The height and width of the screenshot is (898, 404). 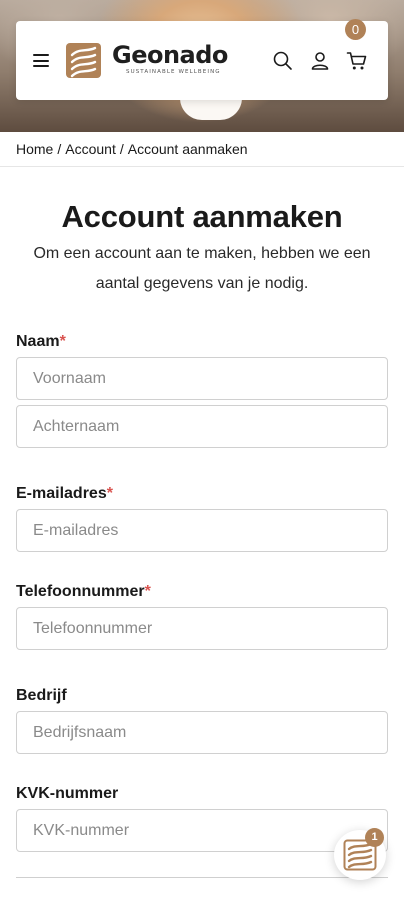 I want to click on search-icon, so click(x=283, y=61).